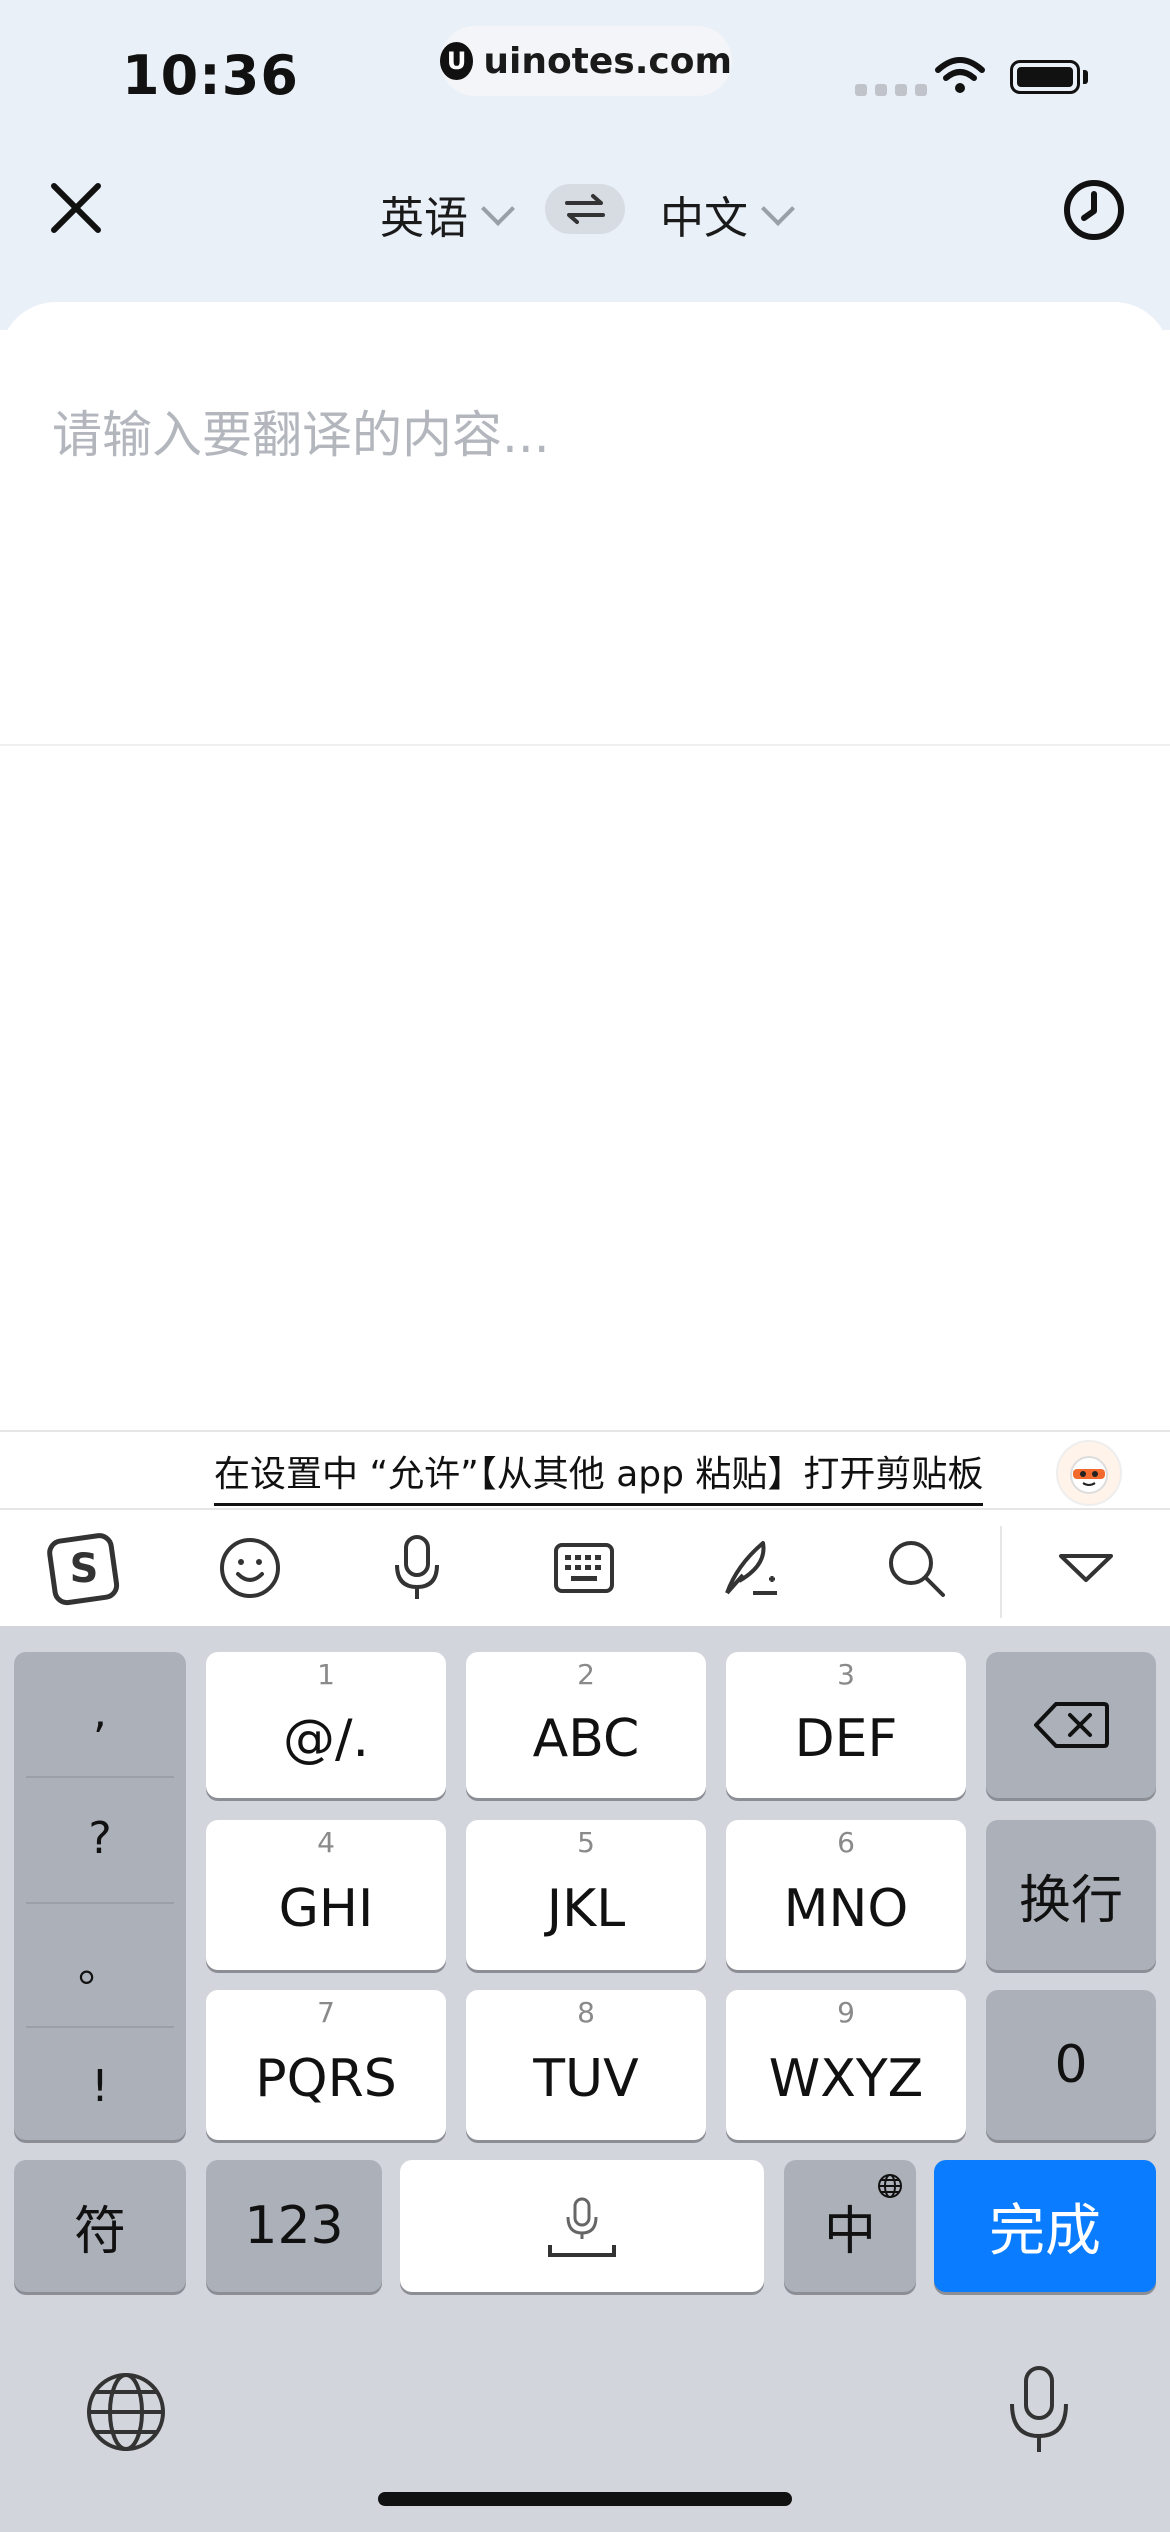  Describe the element at coordinates (704, 218) in the screenshot. I see `target-language-label: 中文` at that location.